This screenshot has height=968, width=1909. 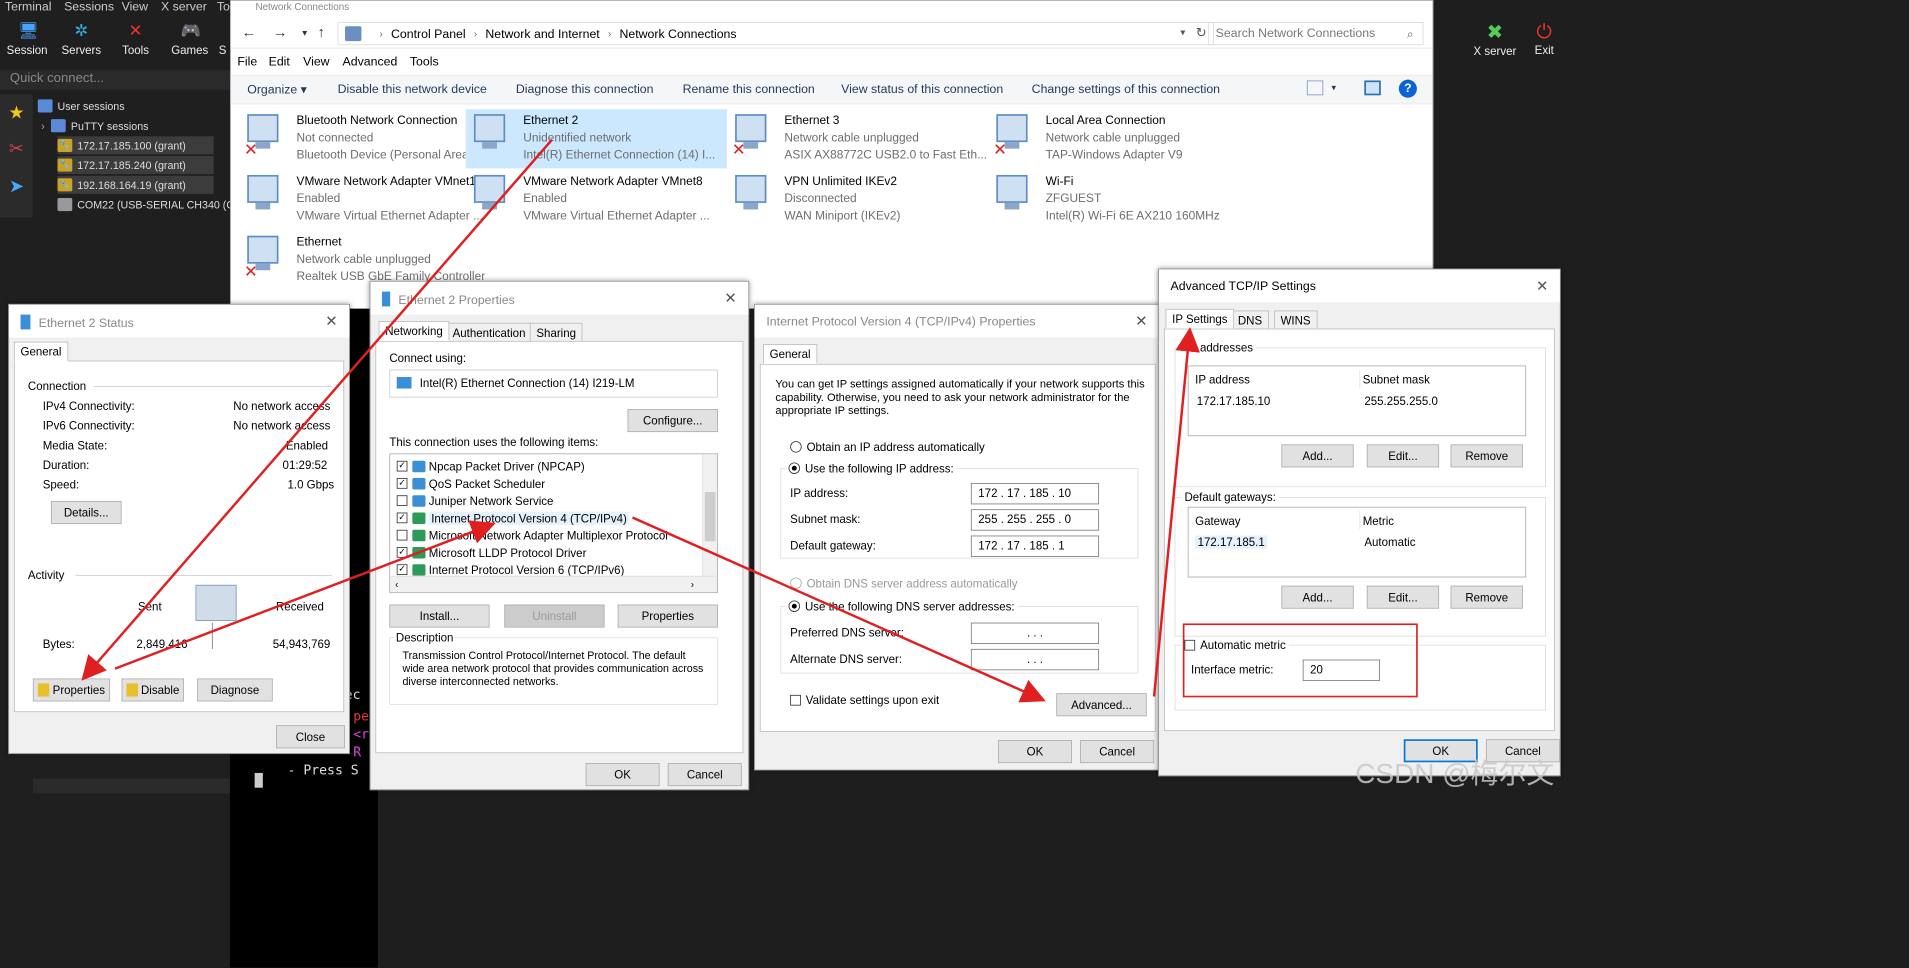 What do you see at coordinates (28, 7) in the screenshot?
I see `menu-terminal: Terminal` at bounding box center [28, 7].